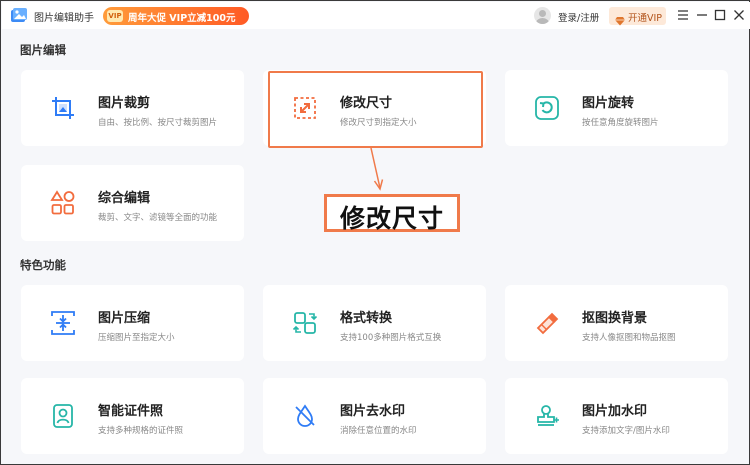 This screenshot has height=465, width=750. I want to click on no-drop-icon, so click(305, 416).